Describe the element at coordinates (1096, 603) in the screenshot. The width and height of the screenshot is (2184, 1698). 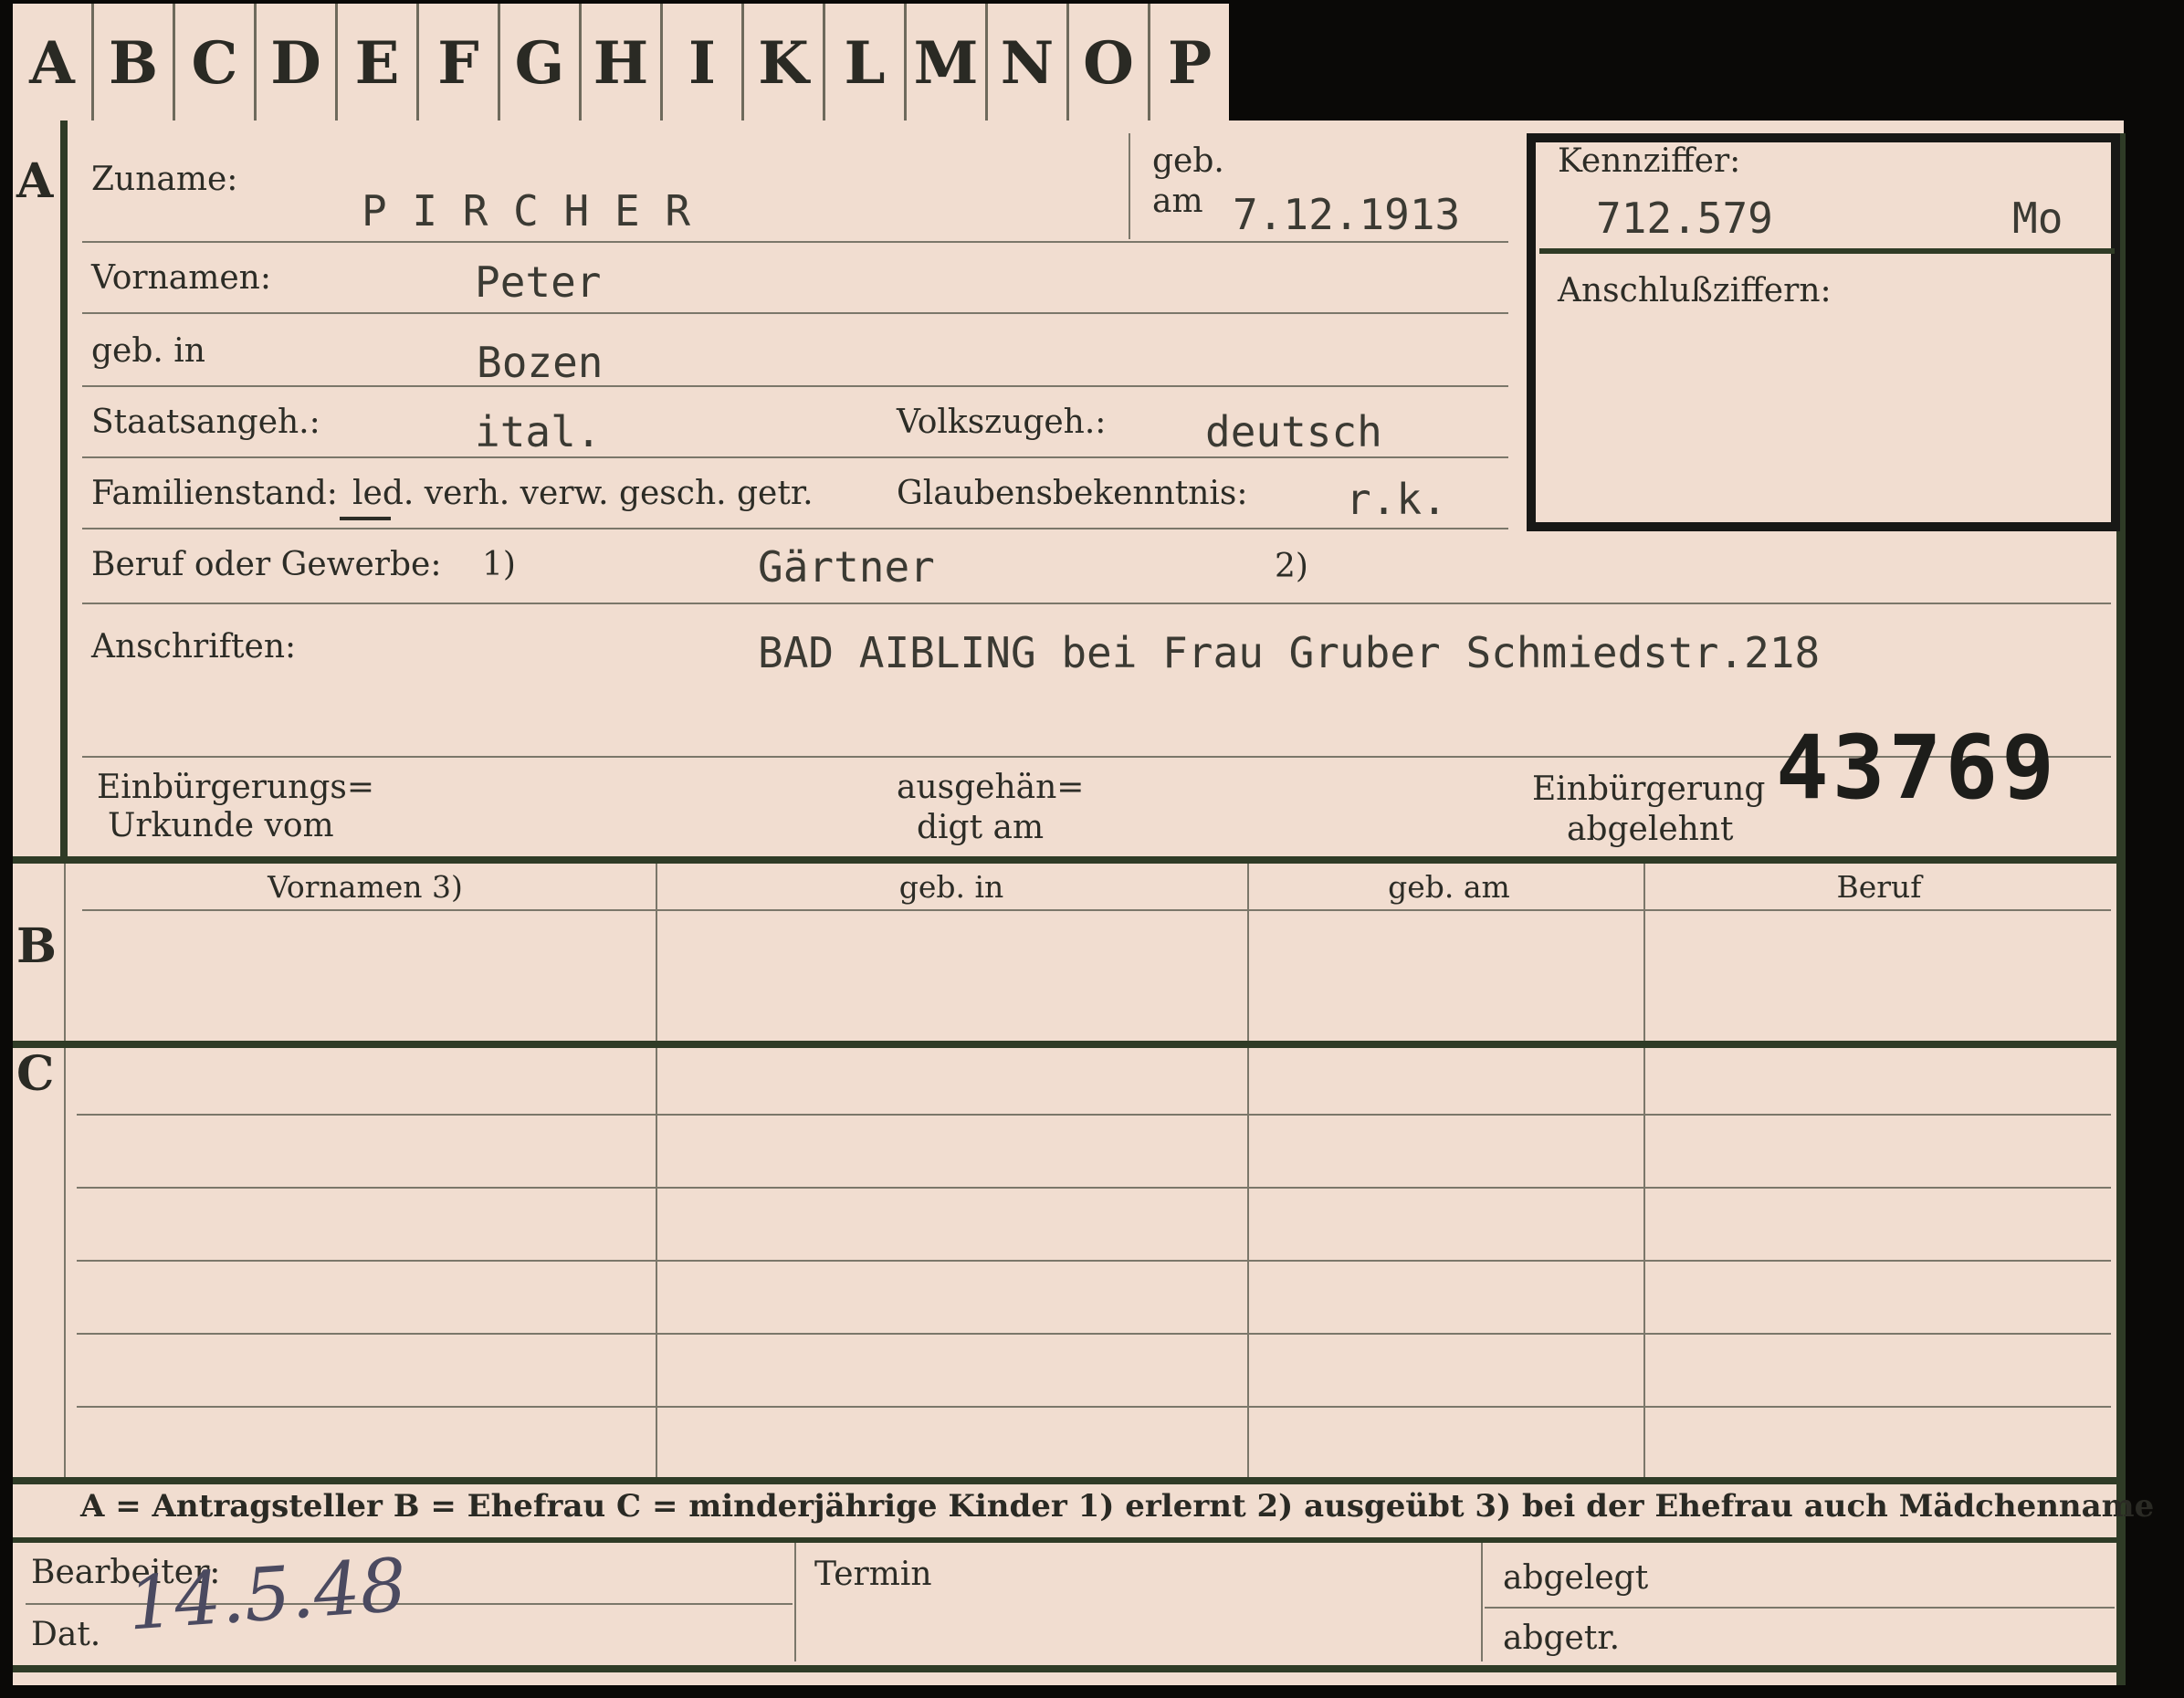
I see `line-beruf` at that location.